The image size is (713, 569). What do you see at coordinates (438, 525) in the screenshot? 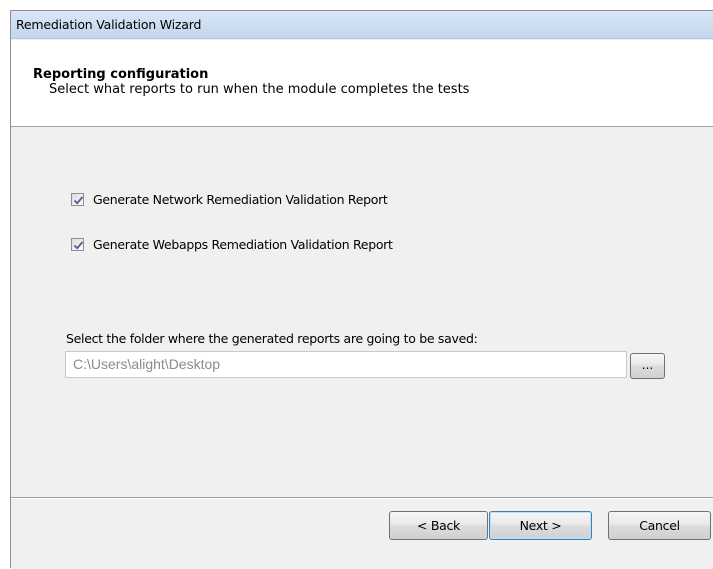
I see `back-button: < Back` at bounding box center [438, 525].